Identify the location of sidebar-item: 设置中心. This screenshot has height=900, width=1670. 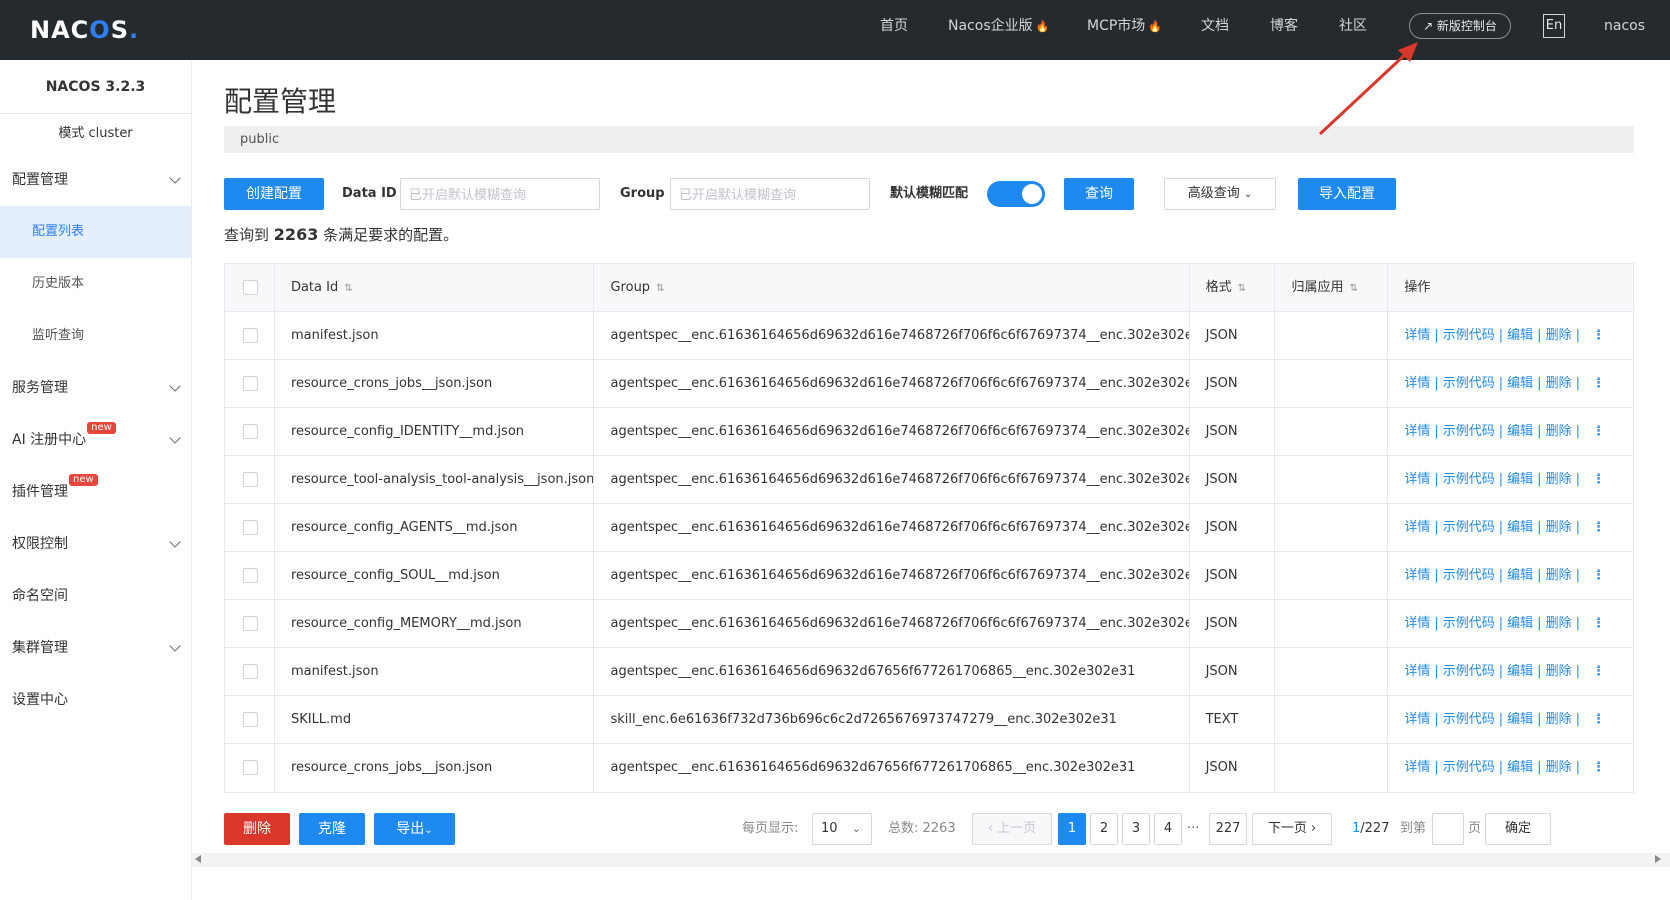
(95, 700).